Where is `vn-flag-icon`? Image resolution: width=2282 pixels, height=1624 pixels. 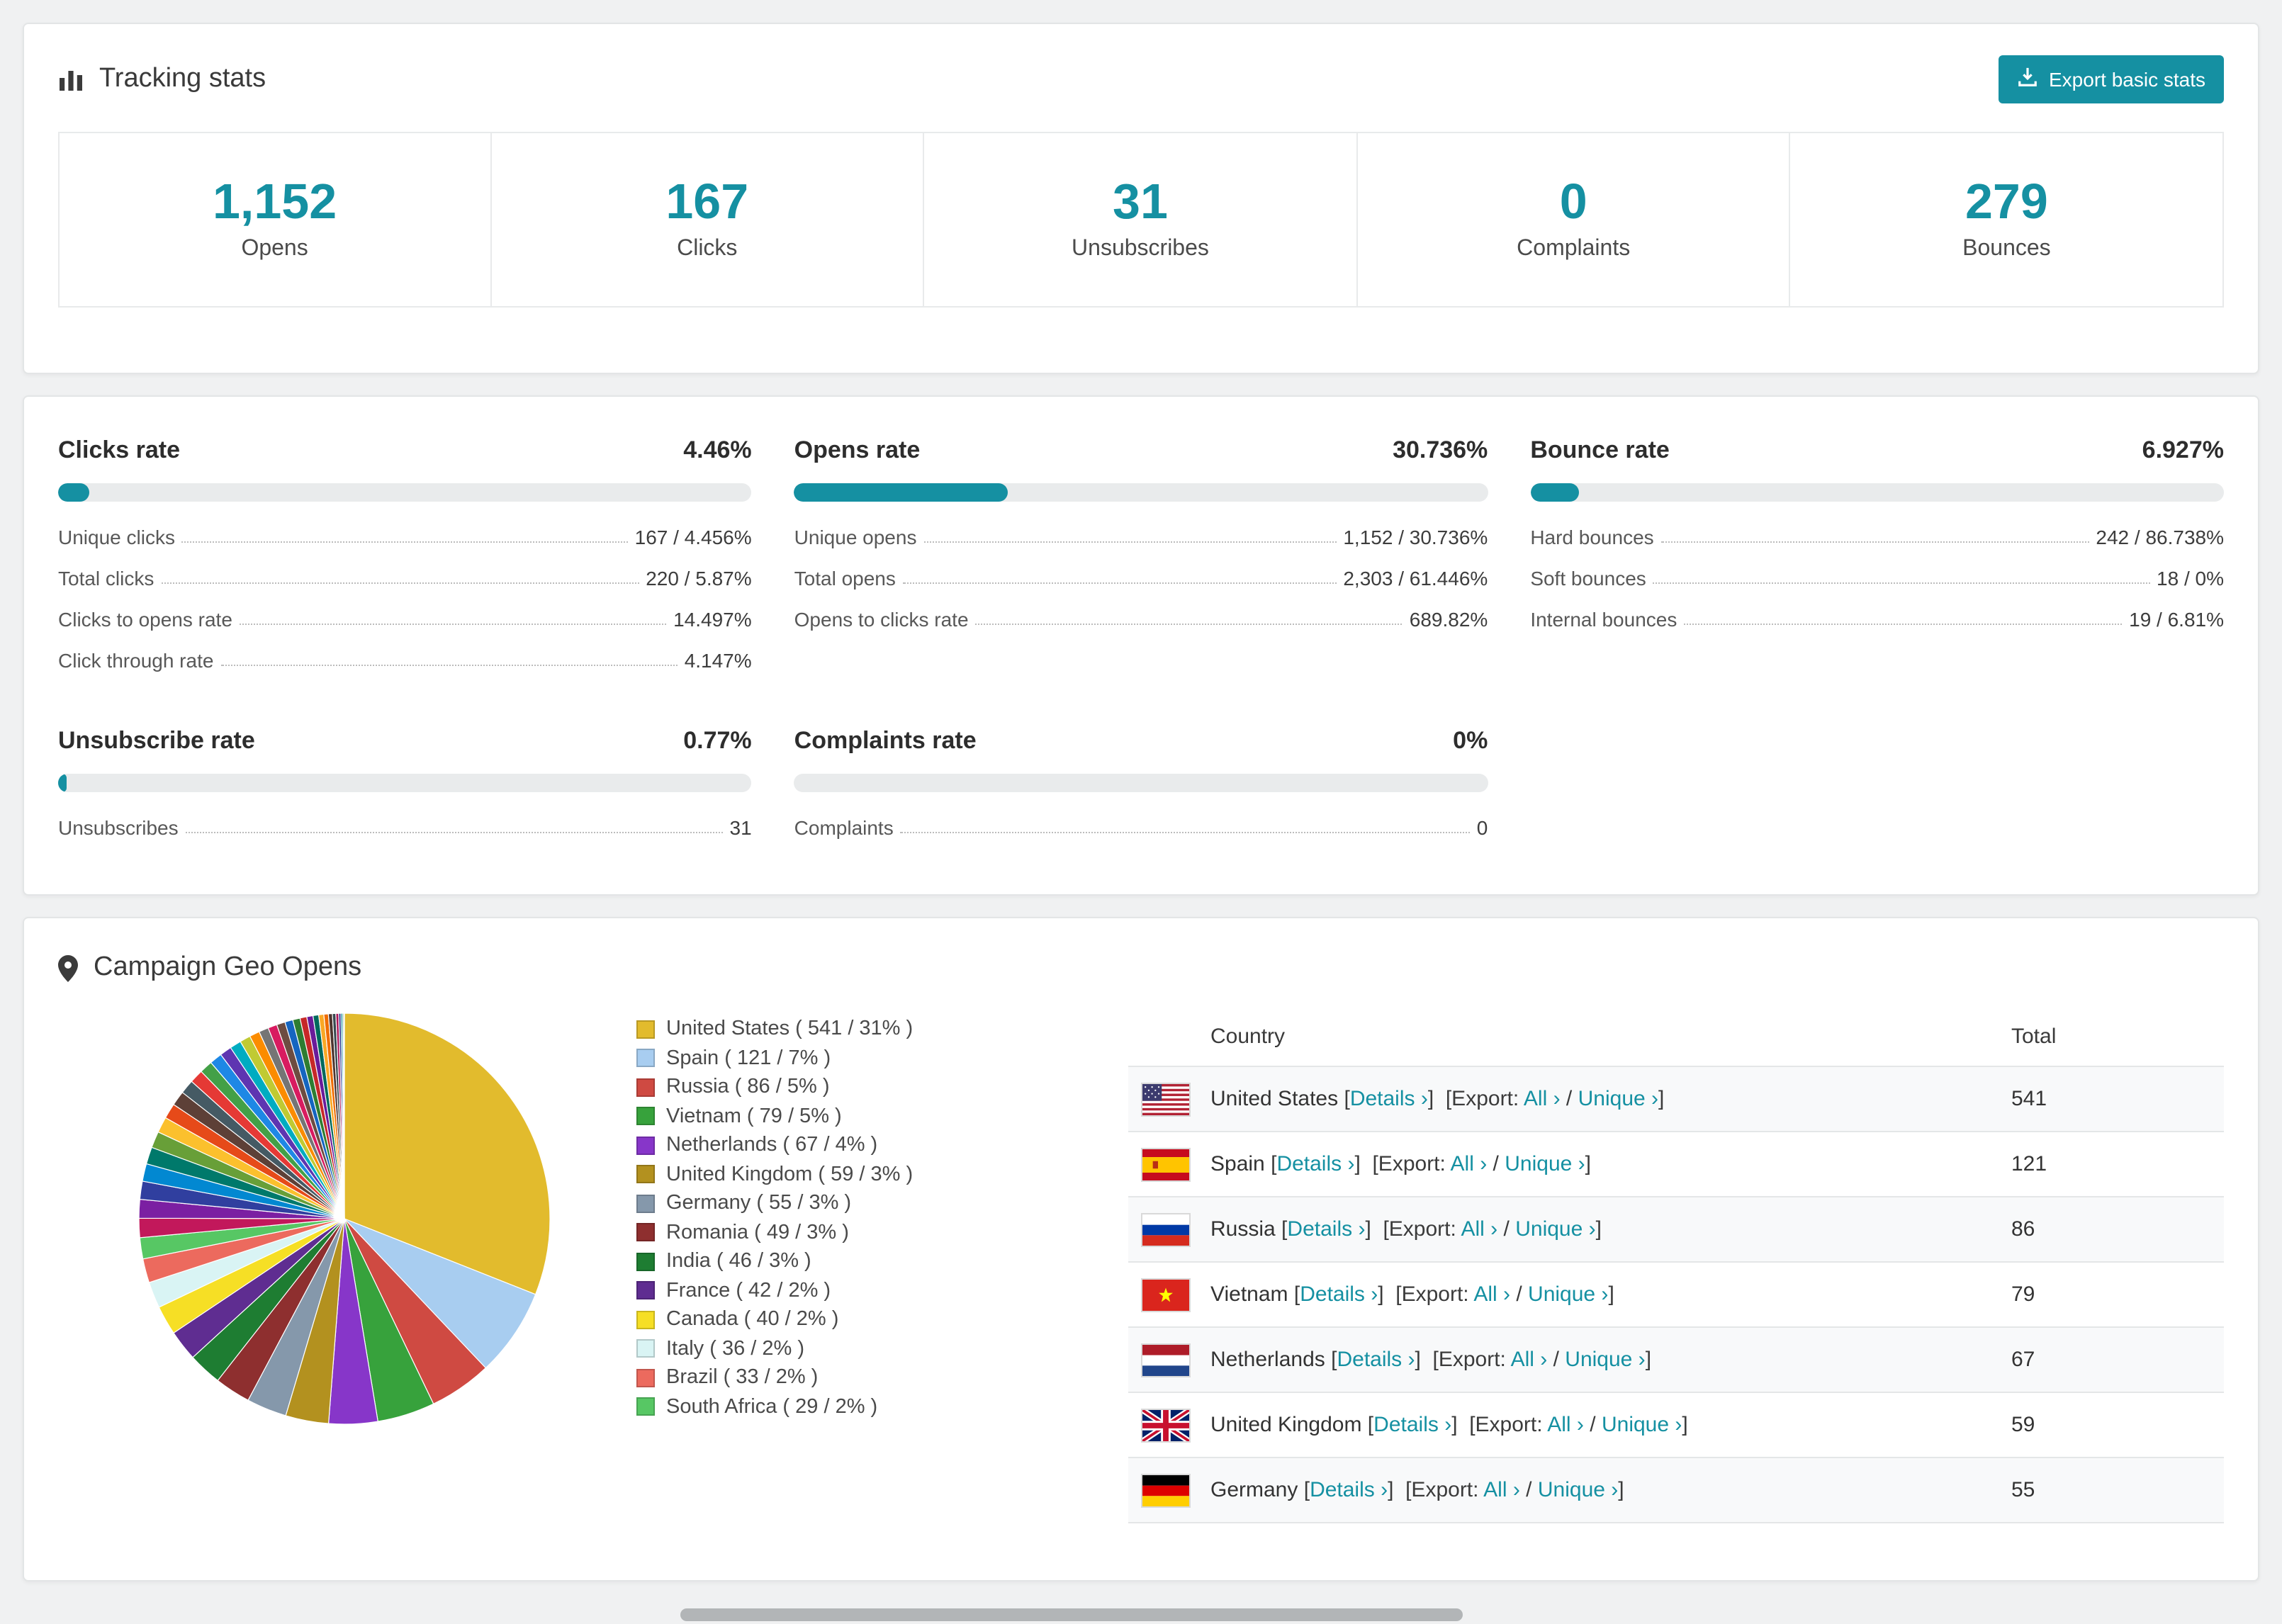 vn-flag-icon is located at coordinates (1166, 1295).